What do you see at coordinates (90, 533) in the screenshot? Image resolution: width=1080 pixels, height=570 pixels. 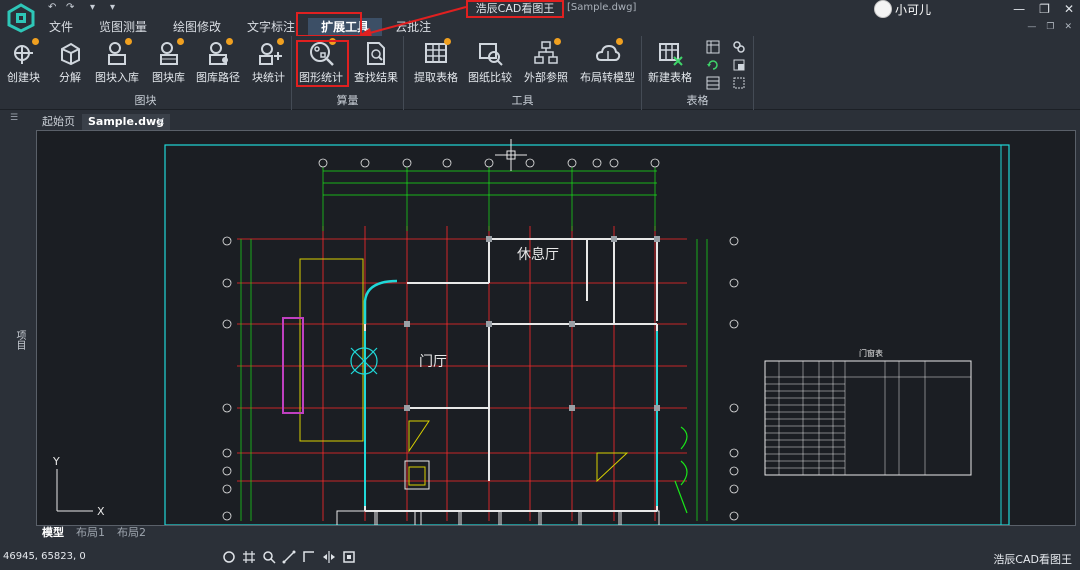 I see `layout-tab-1: 布局1` at bounding box center [90, 533].